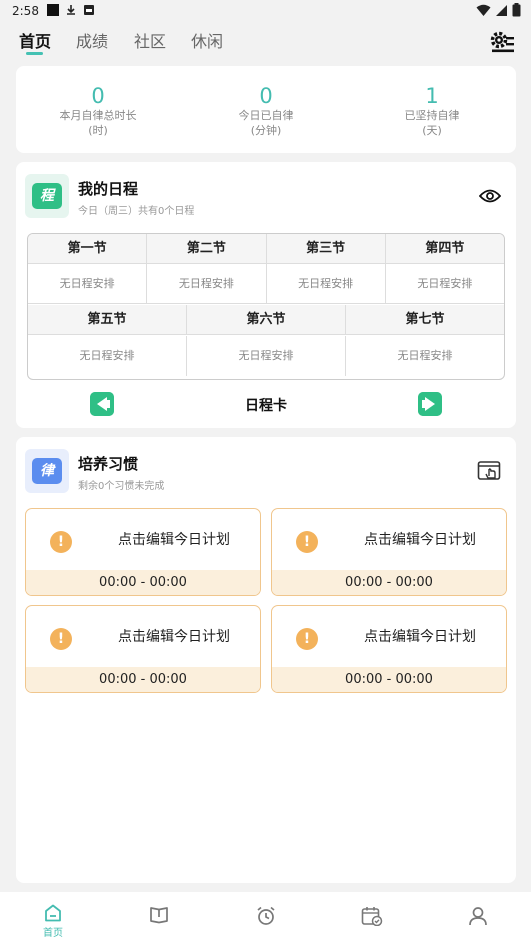 This screenshot has width=531, height=944. I want to click on next-arrow-icon, so click(430, 404).